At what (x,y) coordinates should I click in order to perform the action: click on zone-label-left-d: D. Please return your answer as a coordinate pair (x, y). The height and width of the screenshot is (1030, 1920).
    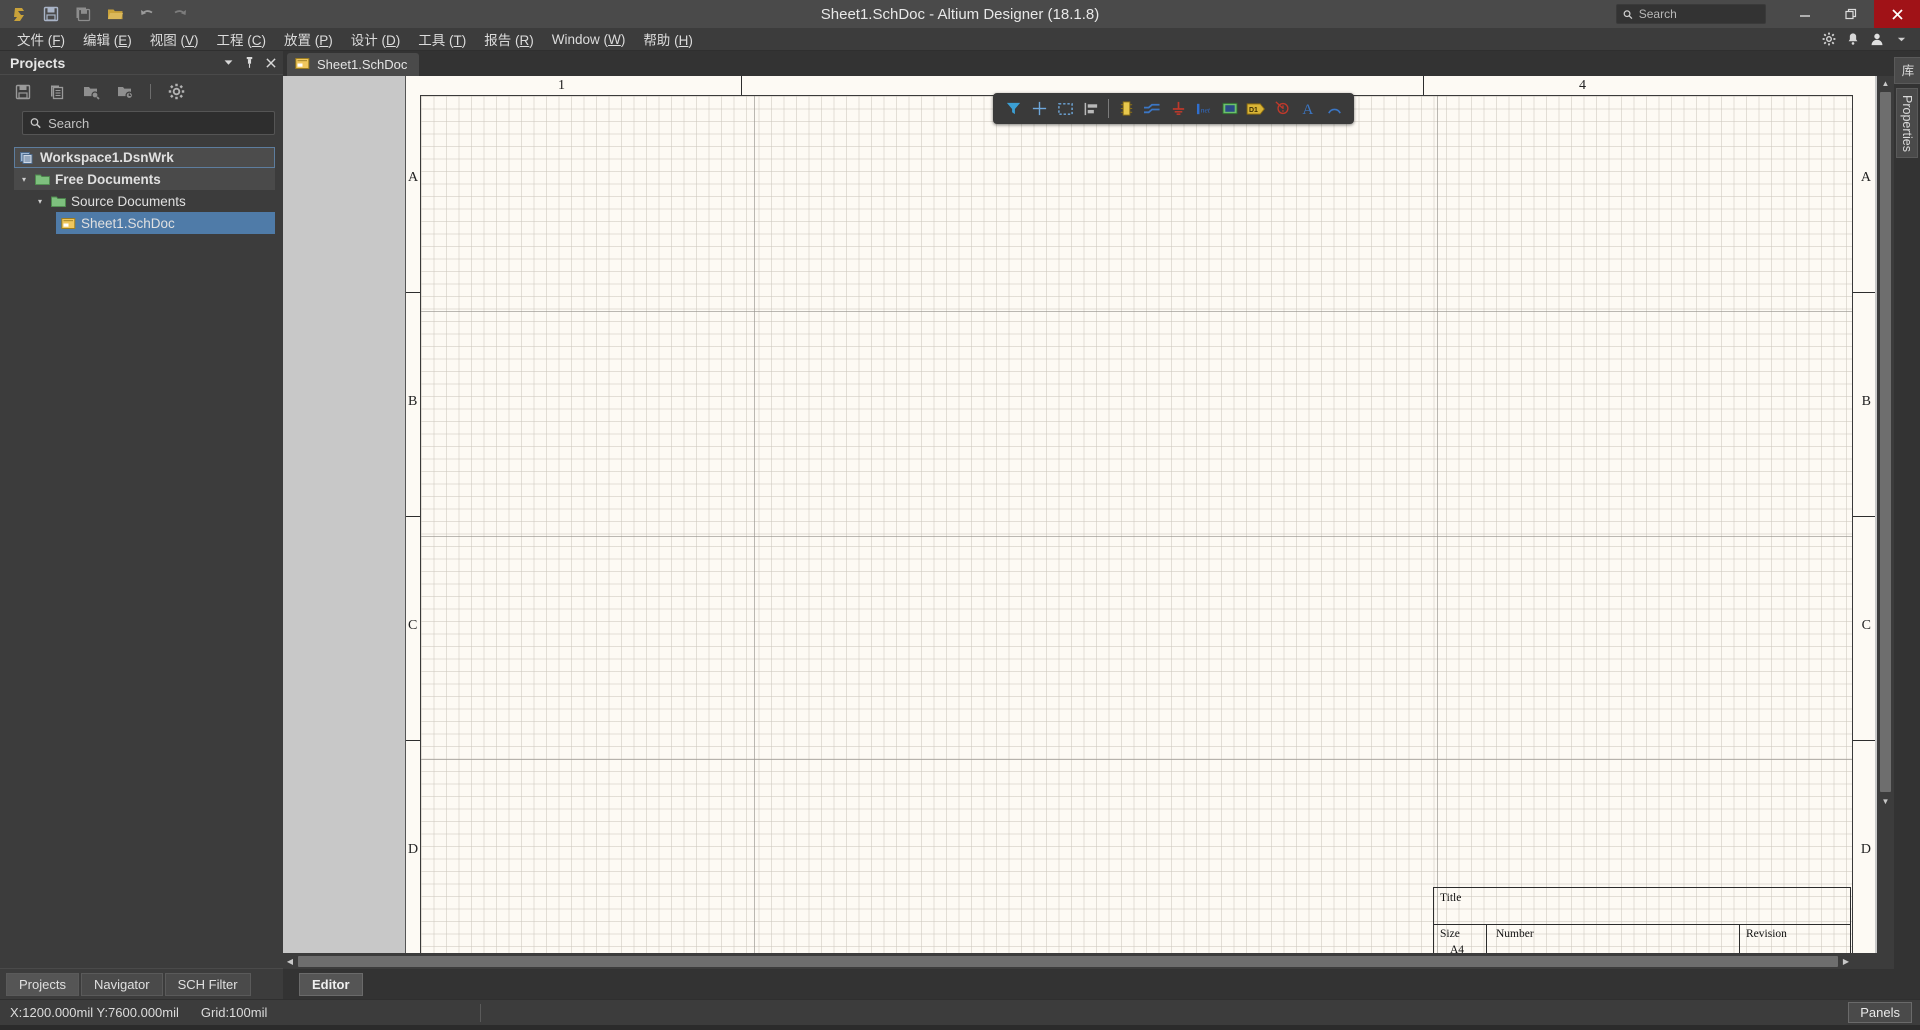
    Looking at the image, I should click on (413, 849).